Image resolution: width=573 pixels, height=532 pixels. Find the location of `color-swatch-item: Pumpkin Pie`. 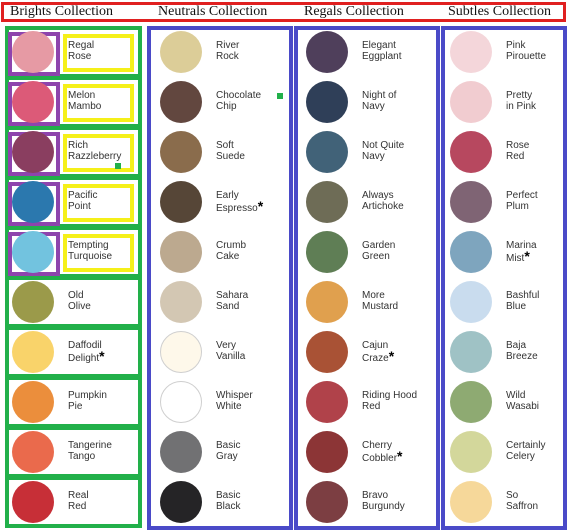

color-swatch-item: Pumpkin Pie is located at coordinates (75, 403).